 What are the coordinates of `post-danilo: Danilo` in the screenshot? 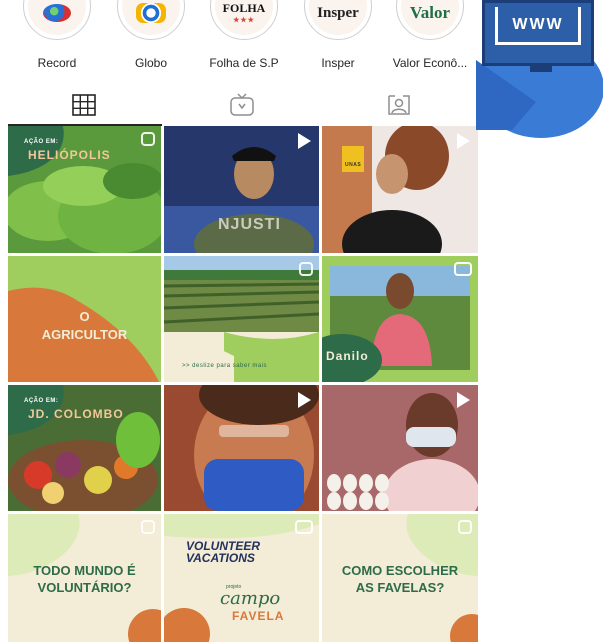 It's located at (400, 319).